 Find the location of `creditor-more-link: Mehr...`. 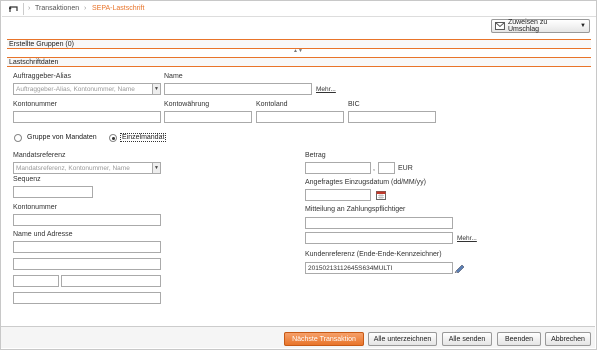

creditor-more-link: Mehr... is located at coordinates (326, 89).